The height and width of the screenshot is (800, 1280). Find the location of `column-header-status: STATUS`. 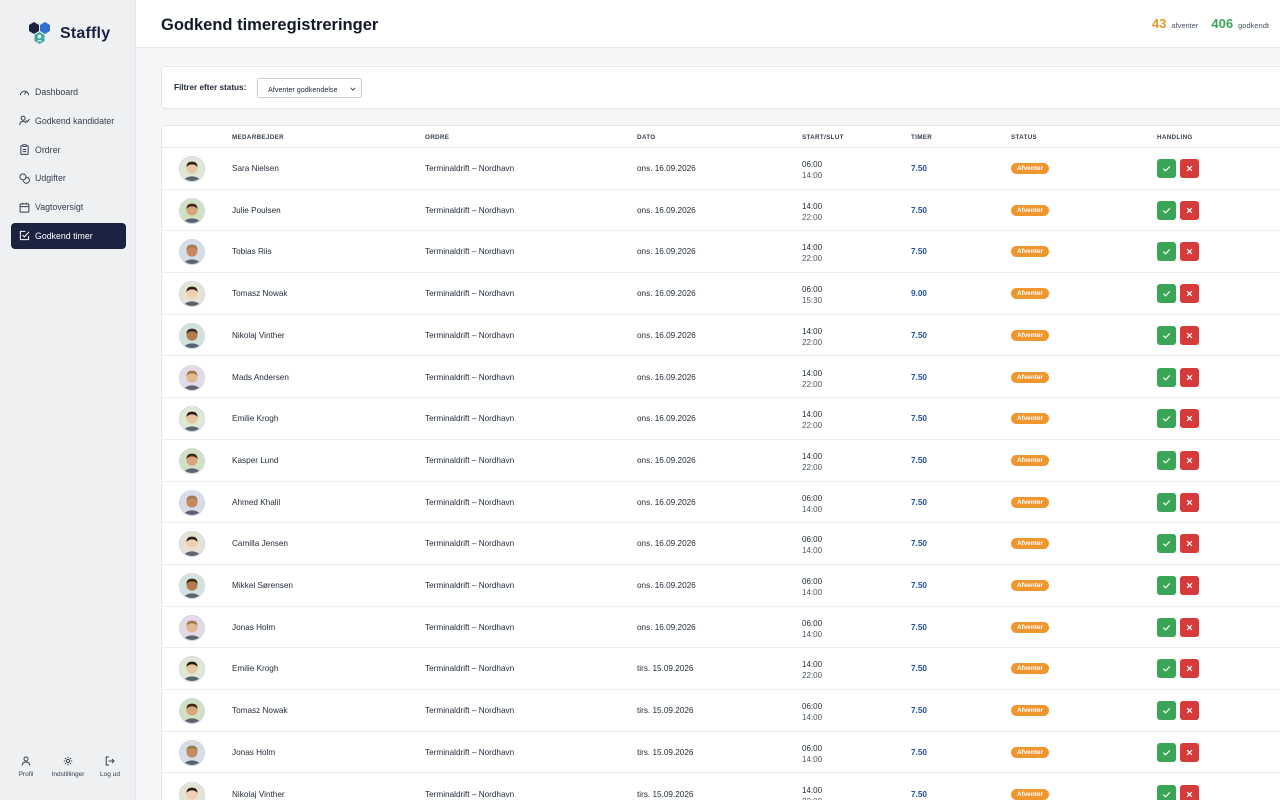

column-header-status: STATUS is located at coordinates (1024, 137).